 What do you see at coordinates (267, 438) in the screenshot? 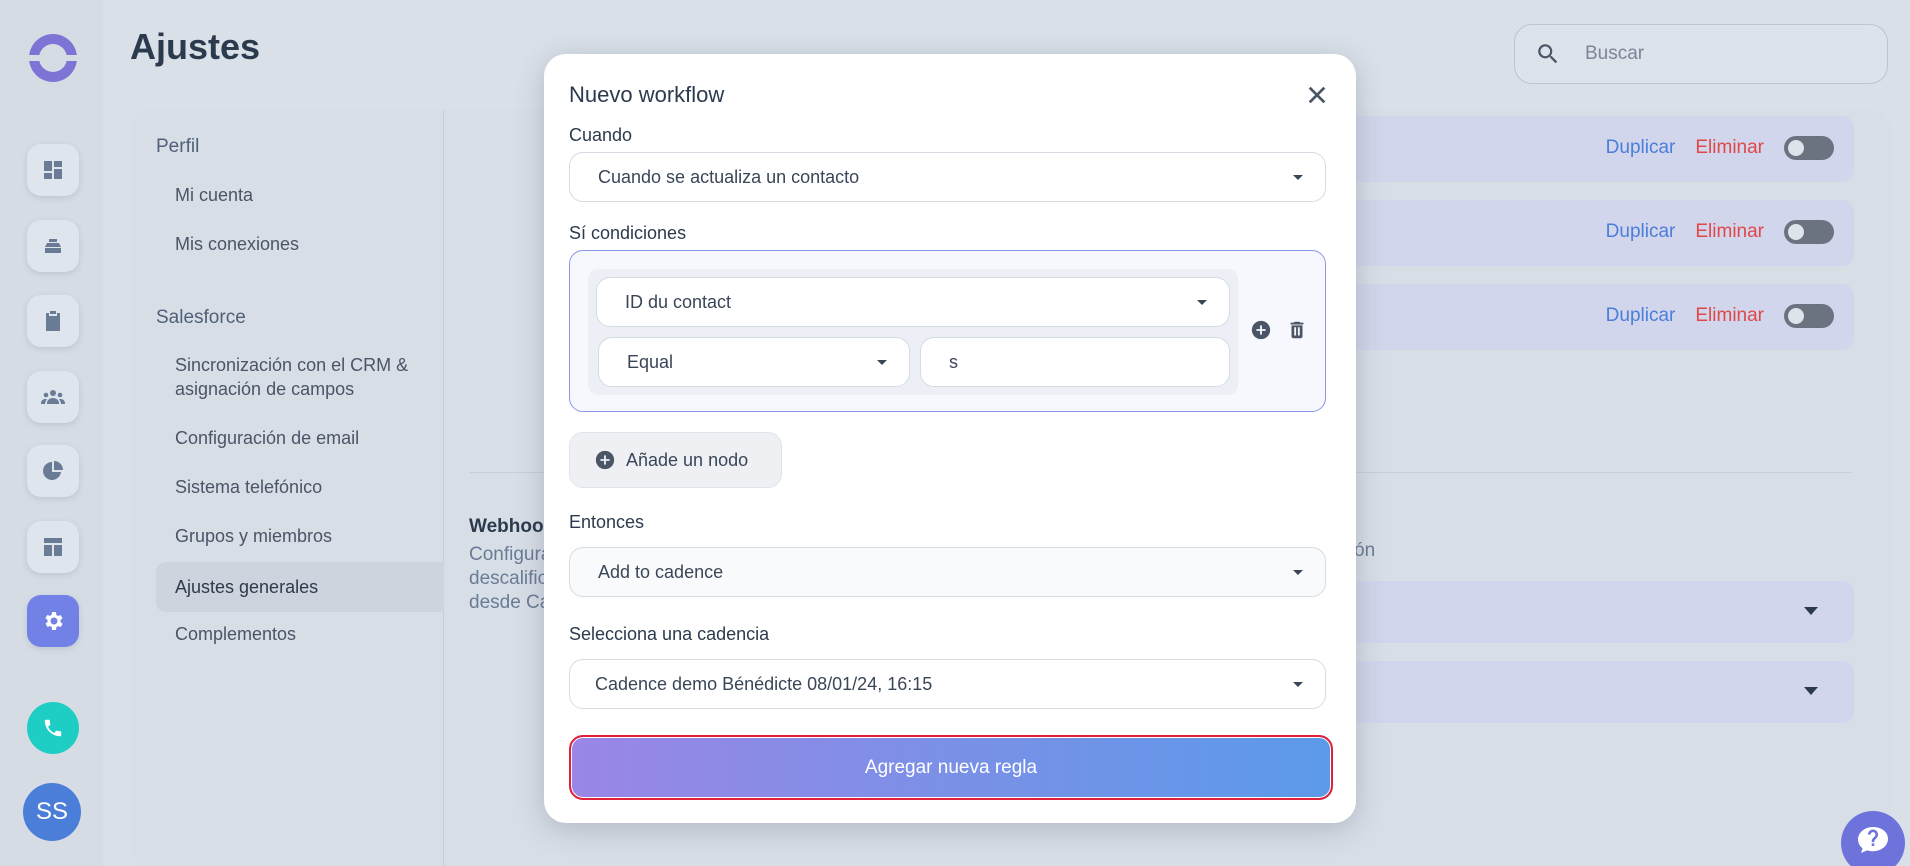
I see `nav-item-email-config: Configuración de email` at bounding box center [267, 438].